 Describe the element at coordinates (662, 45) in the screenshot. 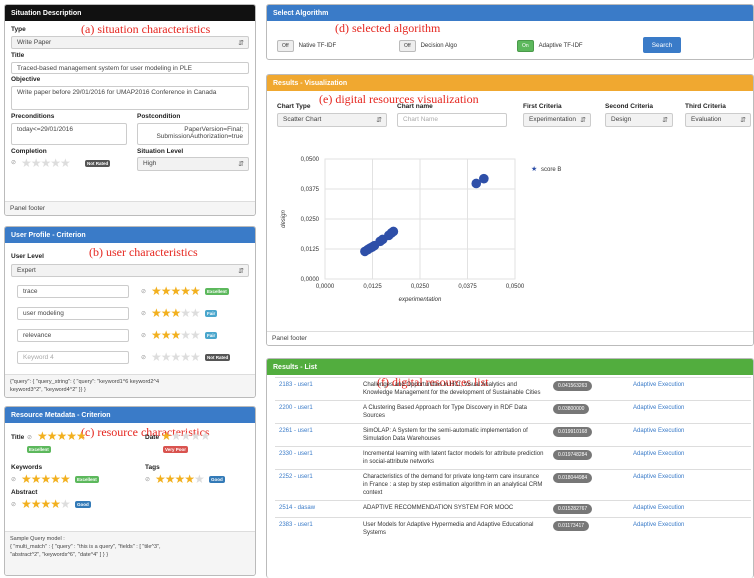

I see `search-button: Search` at that location.